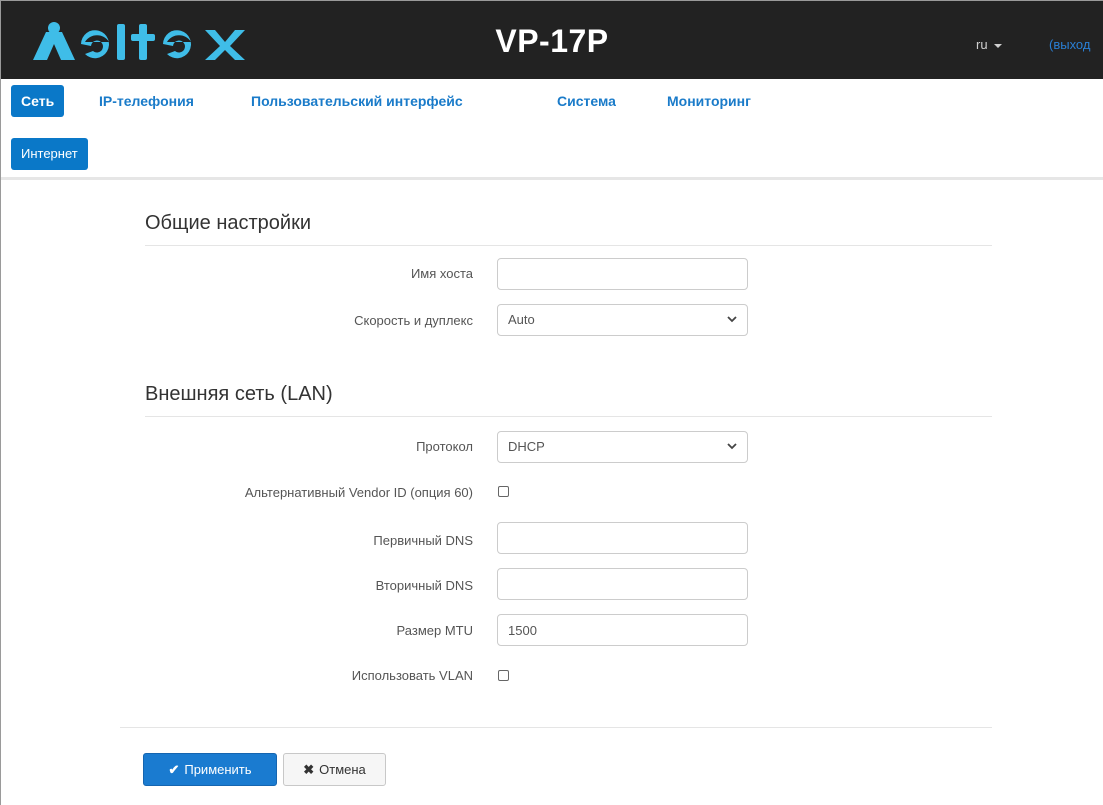 The width and height of the screenshot is (1103, 805). Describe the element at coordinates (412, 675) in the screenshot. I see `vlan-label: Использовать VLAN` at that location.